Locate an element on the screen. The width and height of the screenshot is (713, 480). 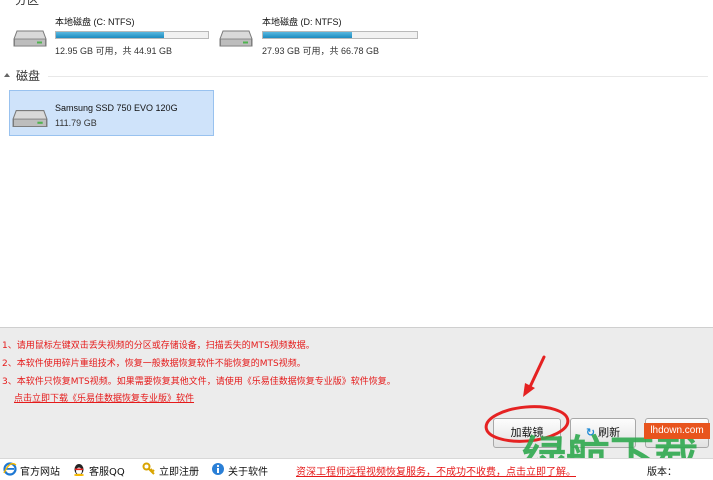
disk-size: 111.79 GB is located at coordinates (76, 123).